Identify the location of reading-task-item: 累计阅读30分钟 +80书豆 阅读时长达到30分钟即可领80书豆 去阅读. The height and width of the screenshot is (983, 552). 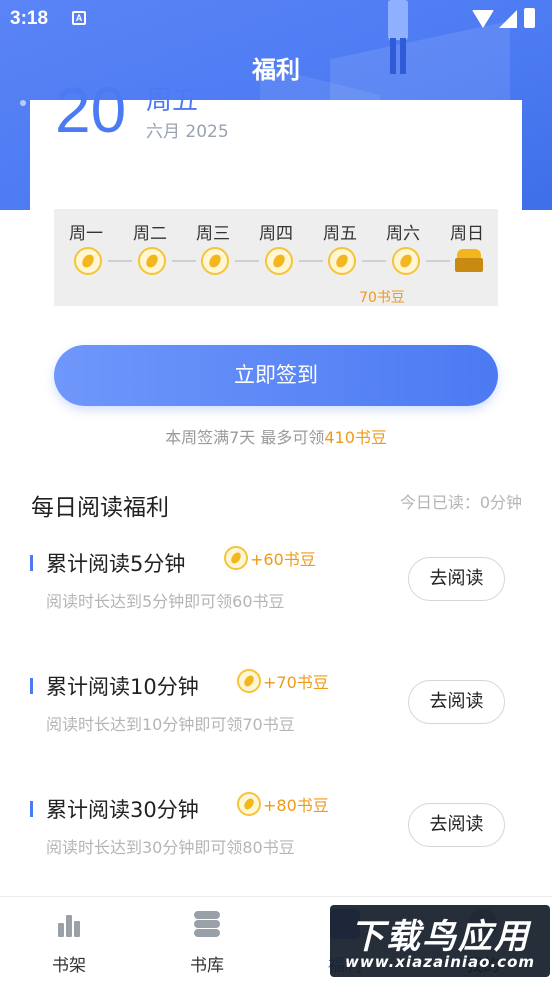
(276, 841).